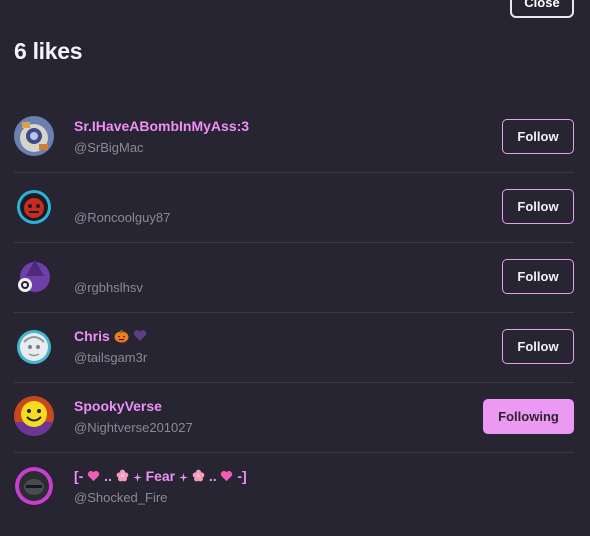  Describe the element at coordinates (111, 357) in the screenshot. I see `user-handle: @tailsgam3r` at that location.